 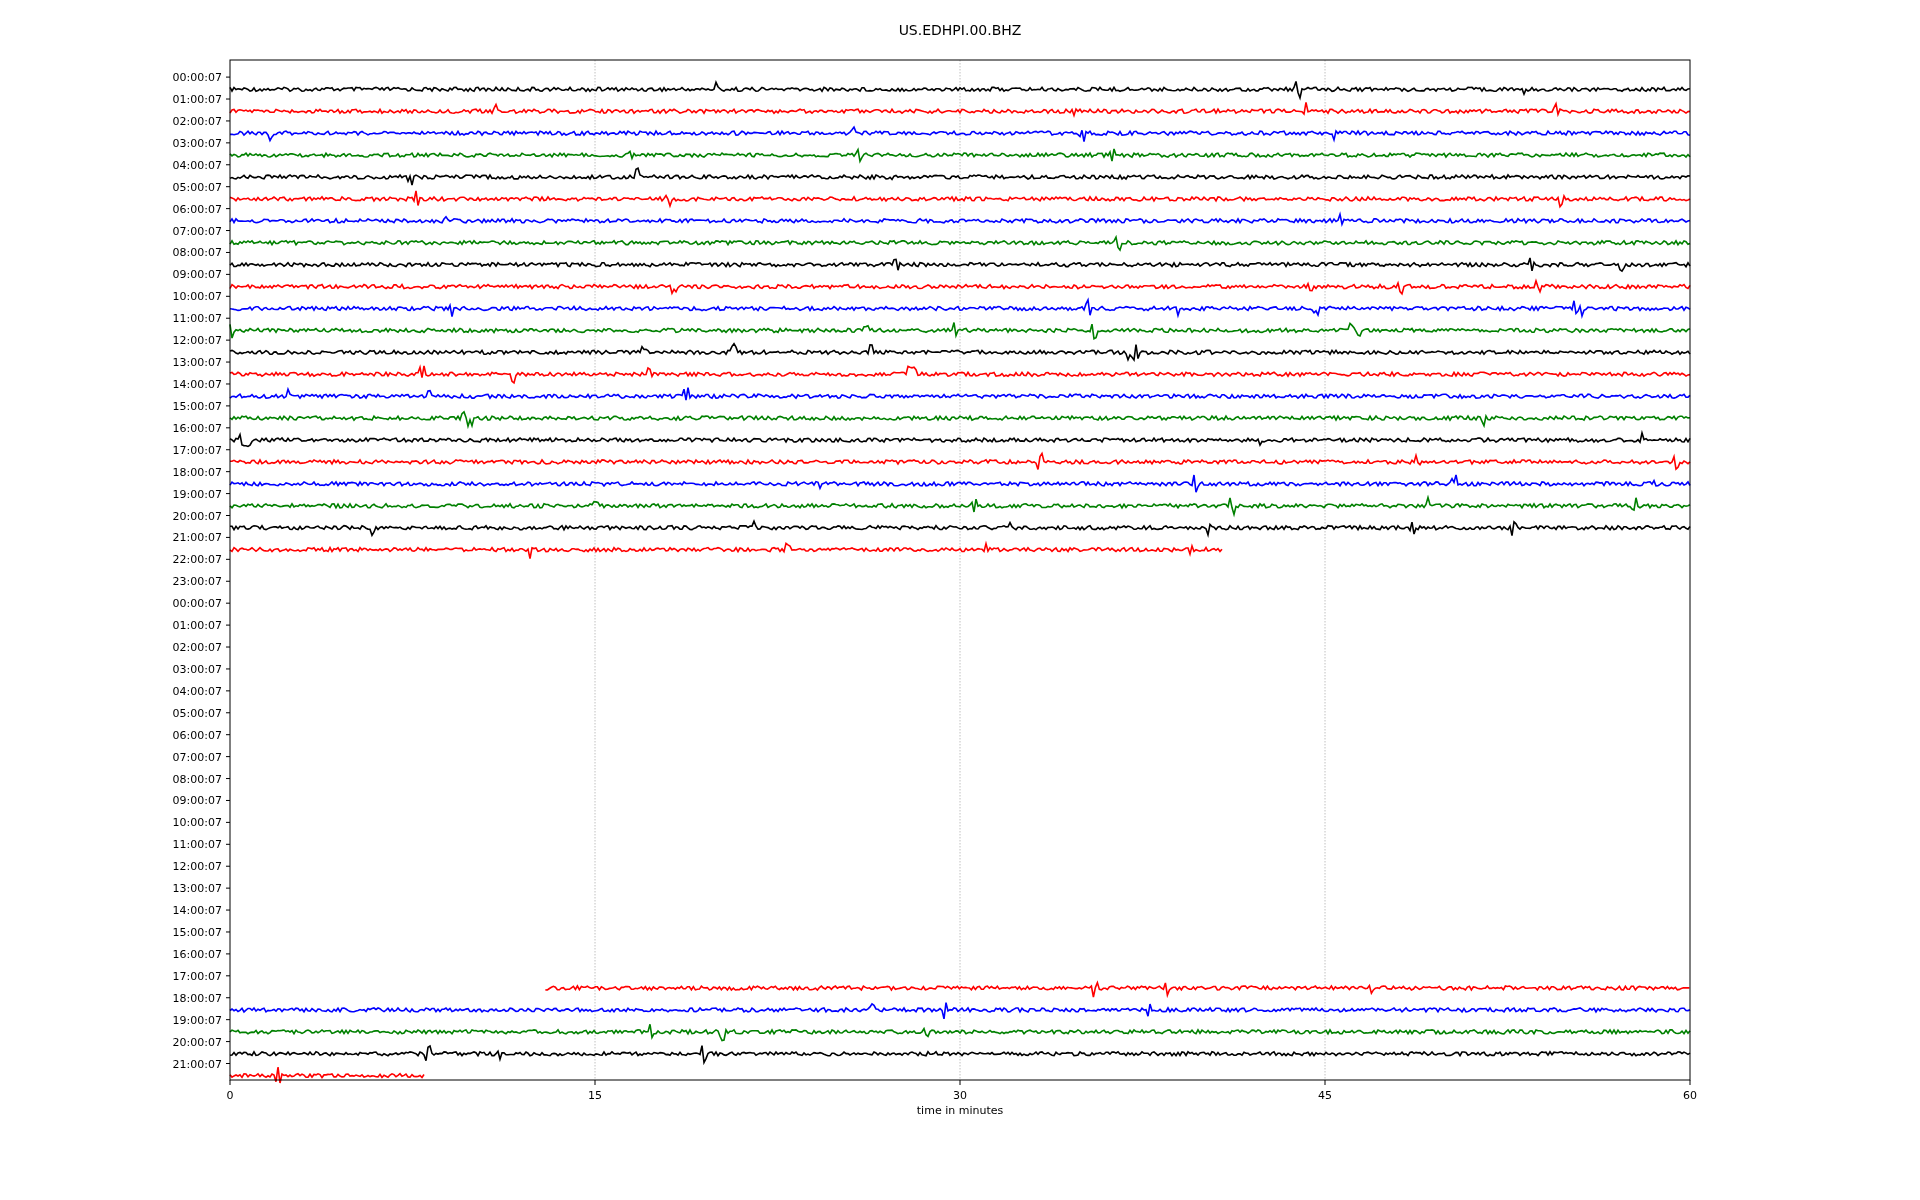 What do you see at coordinates (1325, 1095) in the screenshot?
I see `minute-label: 45` at bounding box center [1325, 1095].